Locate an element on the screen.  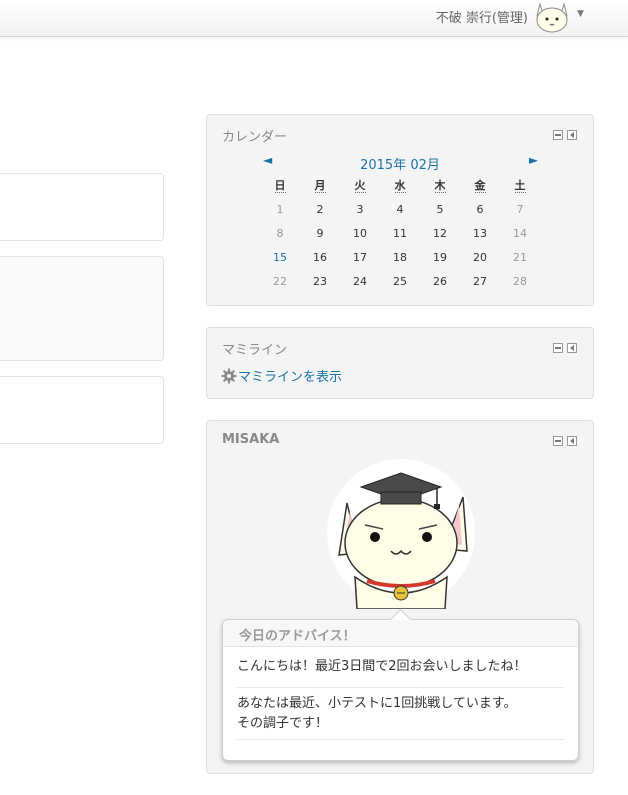
calendar-weekday-row: 日 月 火 水 木 金 土 is located at coordinates (400, 191).